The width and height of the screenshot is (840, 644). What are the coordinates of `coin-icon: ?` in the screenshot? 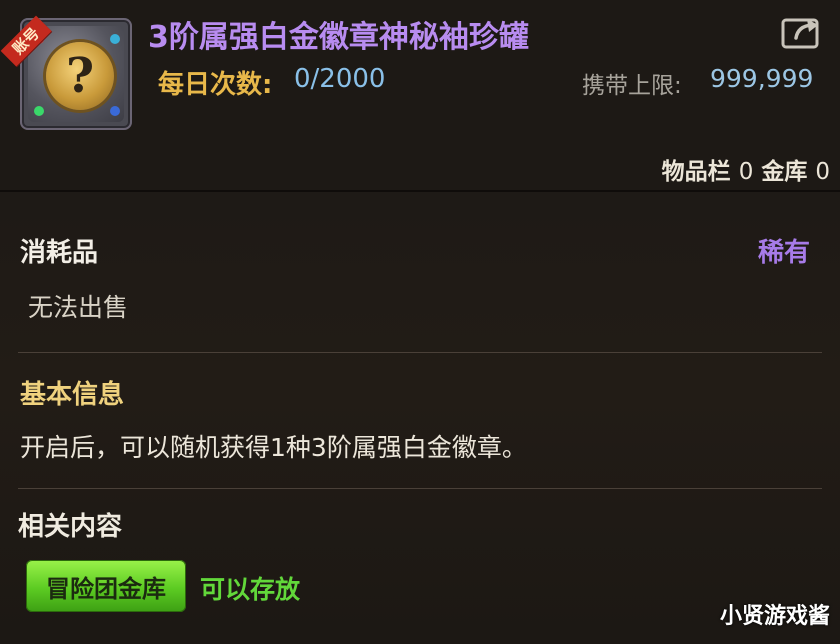 It's located at (80, 76).